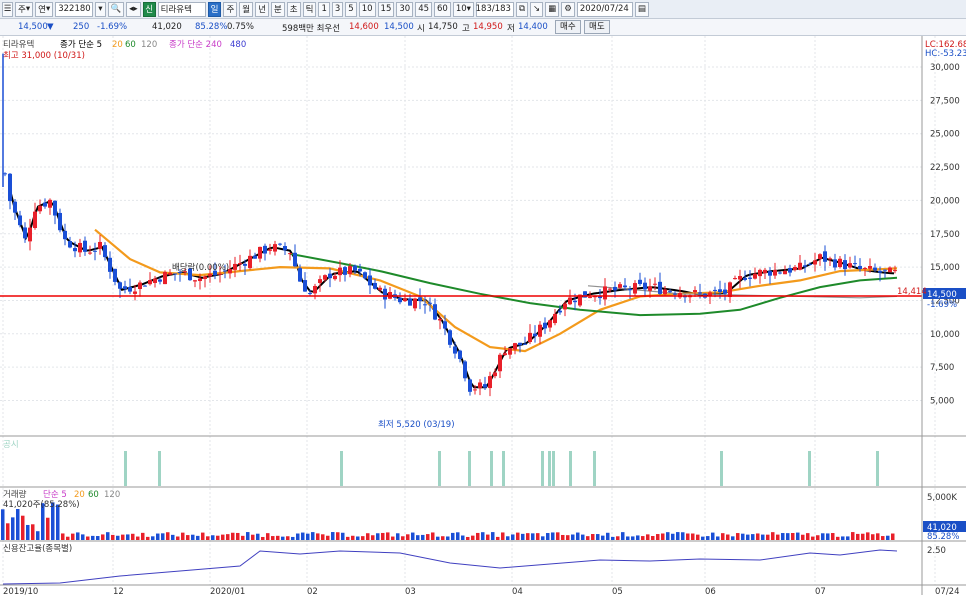 Image resolution: width=966 pixels, height=595 pixels. Describe the element at coordinates (214, 9) in the screenshot. I see `period-day: 일` at that location.